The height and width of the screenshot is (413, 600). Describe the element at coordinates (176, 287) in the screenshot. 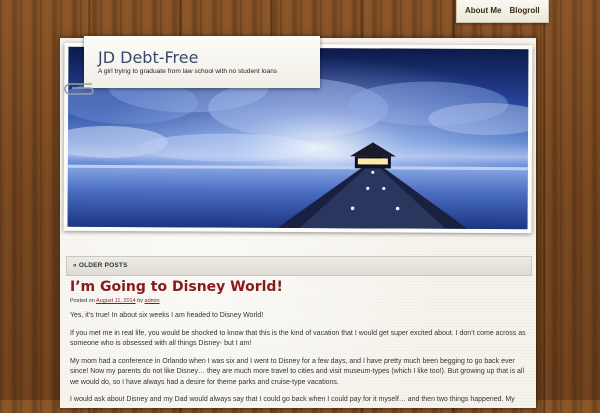

I see `post-title: I’m Going to Disney World!` at that location.